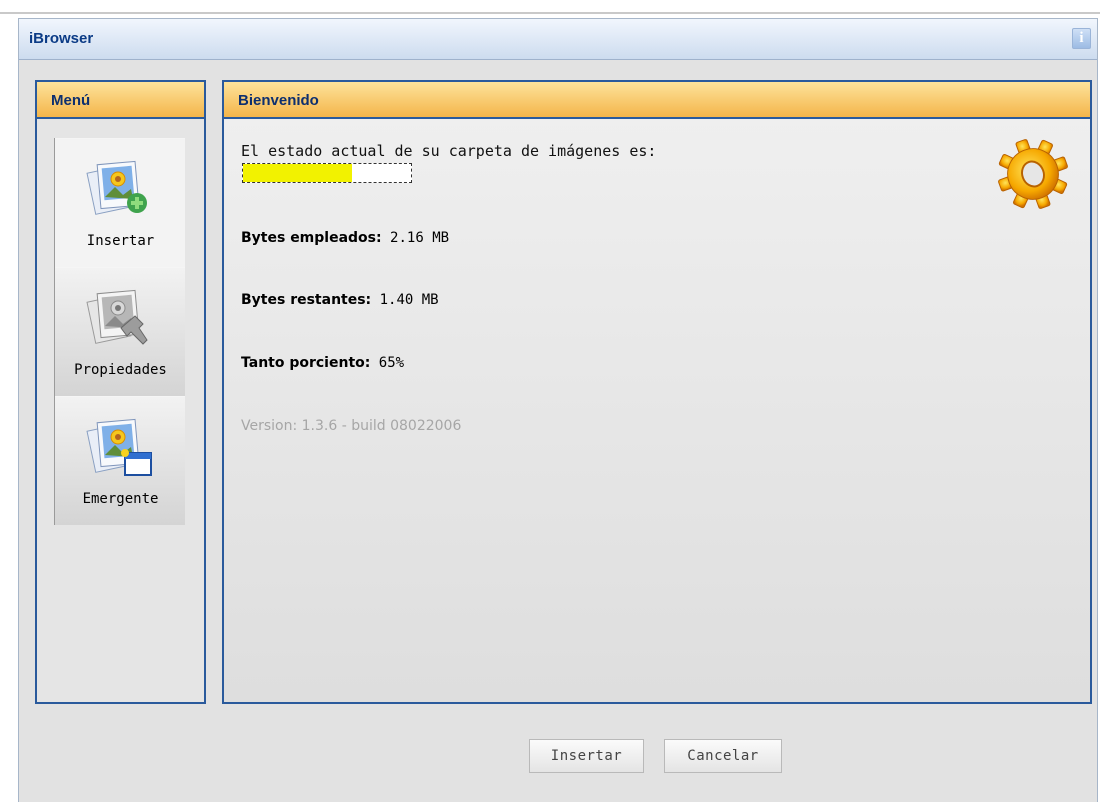 The height and width of the screenshot is (802, 1108). Describe the element at coordinates (120, 499) in the screenshot. I see `menu-item-label: Emergente` at that location.